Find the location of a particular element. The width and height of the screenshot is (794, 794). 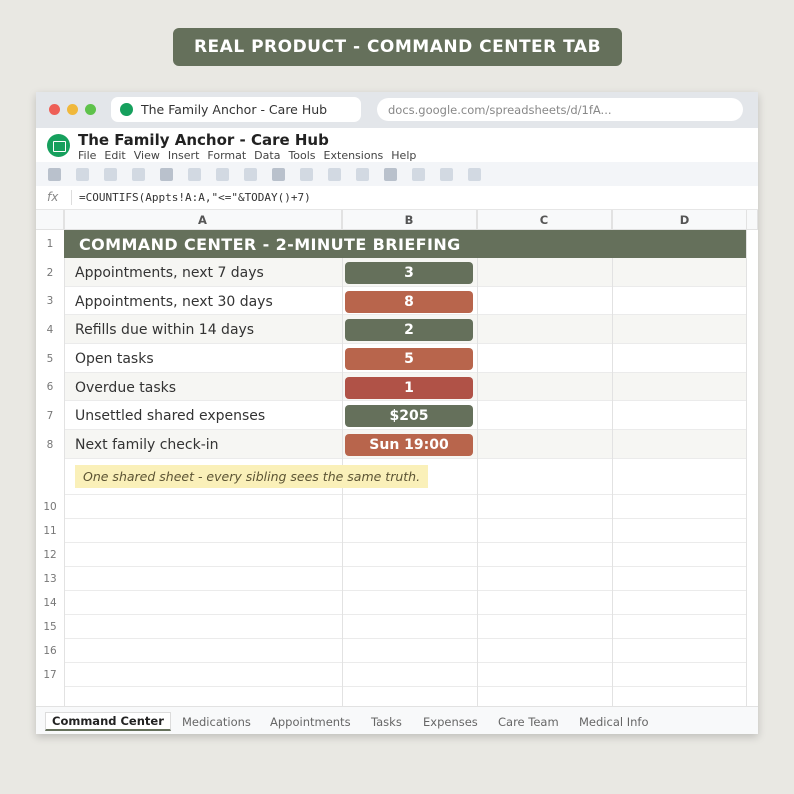

gridline-d is located at coordinates (612, 458).